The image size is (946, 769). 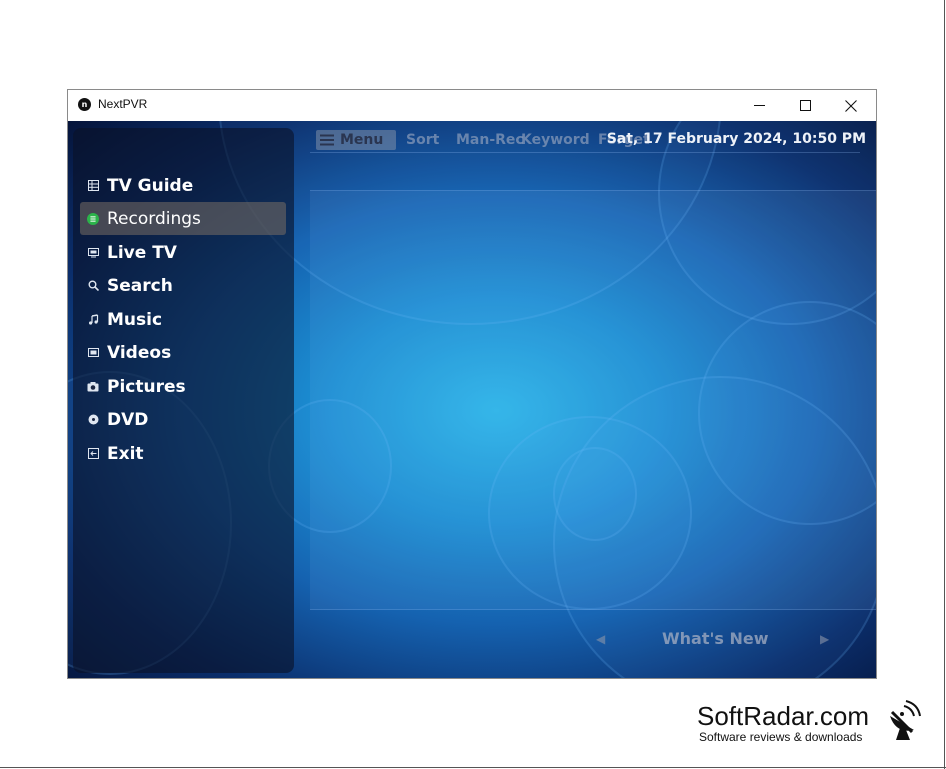 I want to click on sort-link: Sort, so click(x=422, y=140).